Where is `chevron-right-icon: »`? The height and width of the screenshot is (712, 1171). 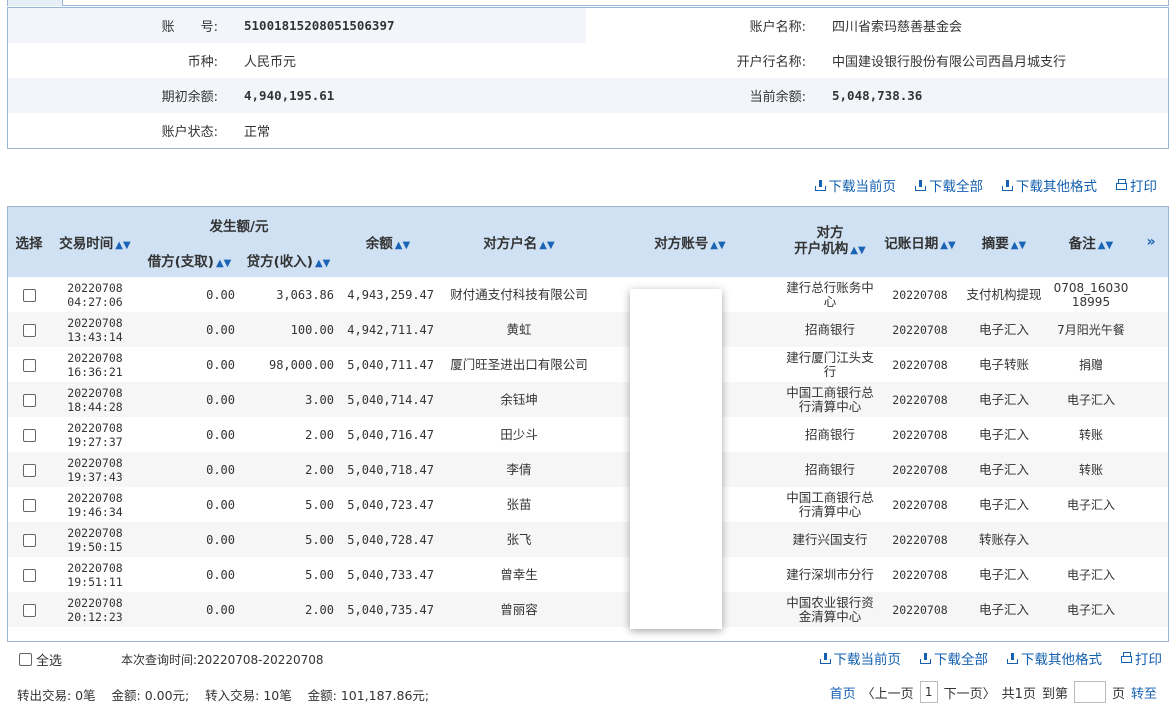 chevron-right-icon: » is located at coordinates (1150, 242).